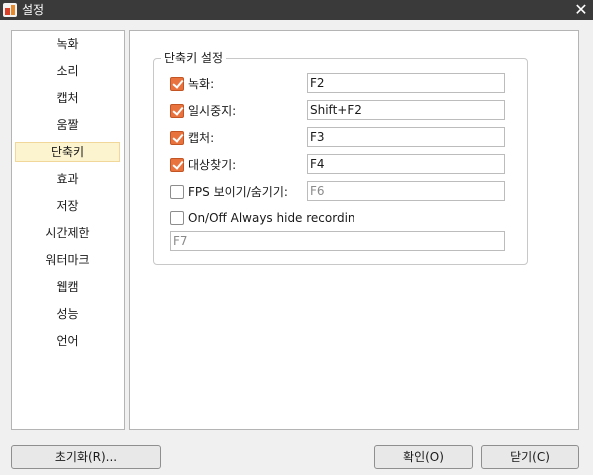 Image resolution: width=593 pixels, height=475 pixels. I want to click on hide-area-hotkey-label: On/Off Always hide recording area, so click(271, 218).